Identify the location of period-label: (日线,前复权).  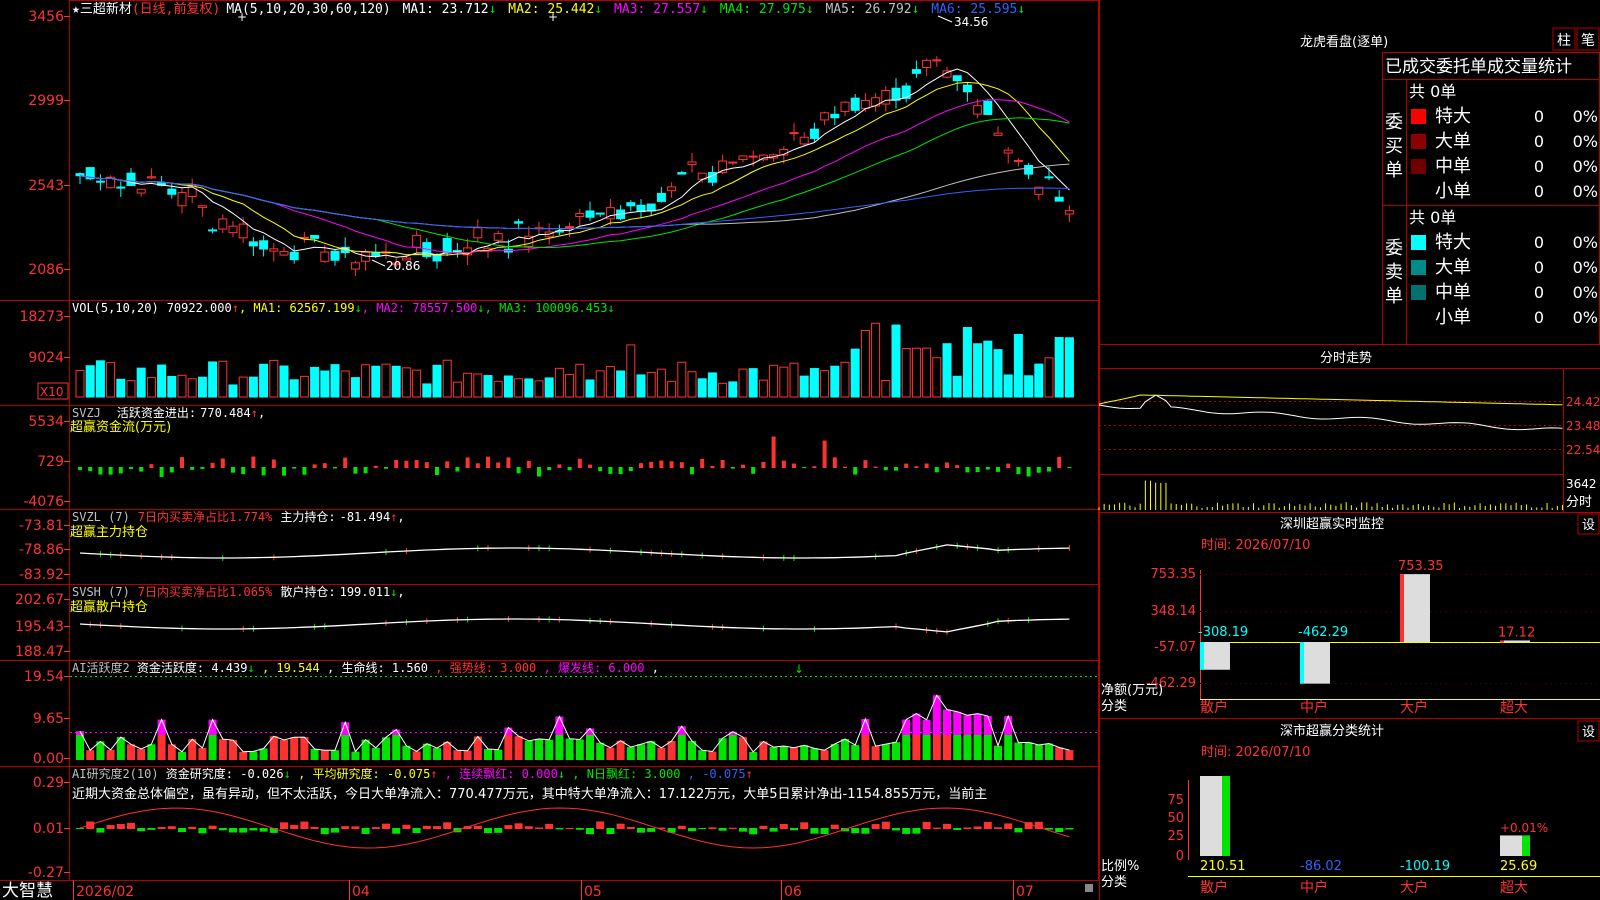
(176, 9).